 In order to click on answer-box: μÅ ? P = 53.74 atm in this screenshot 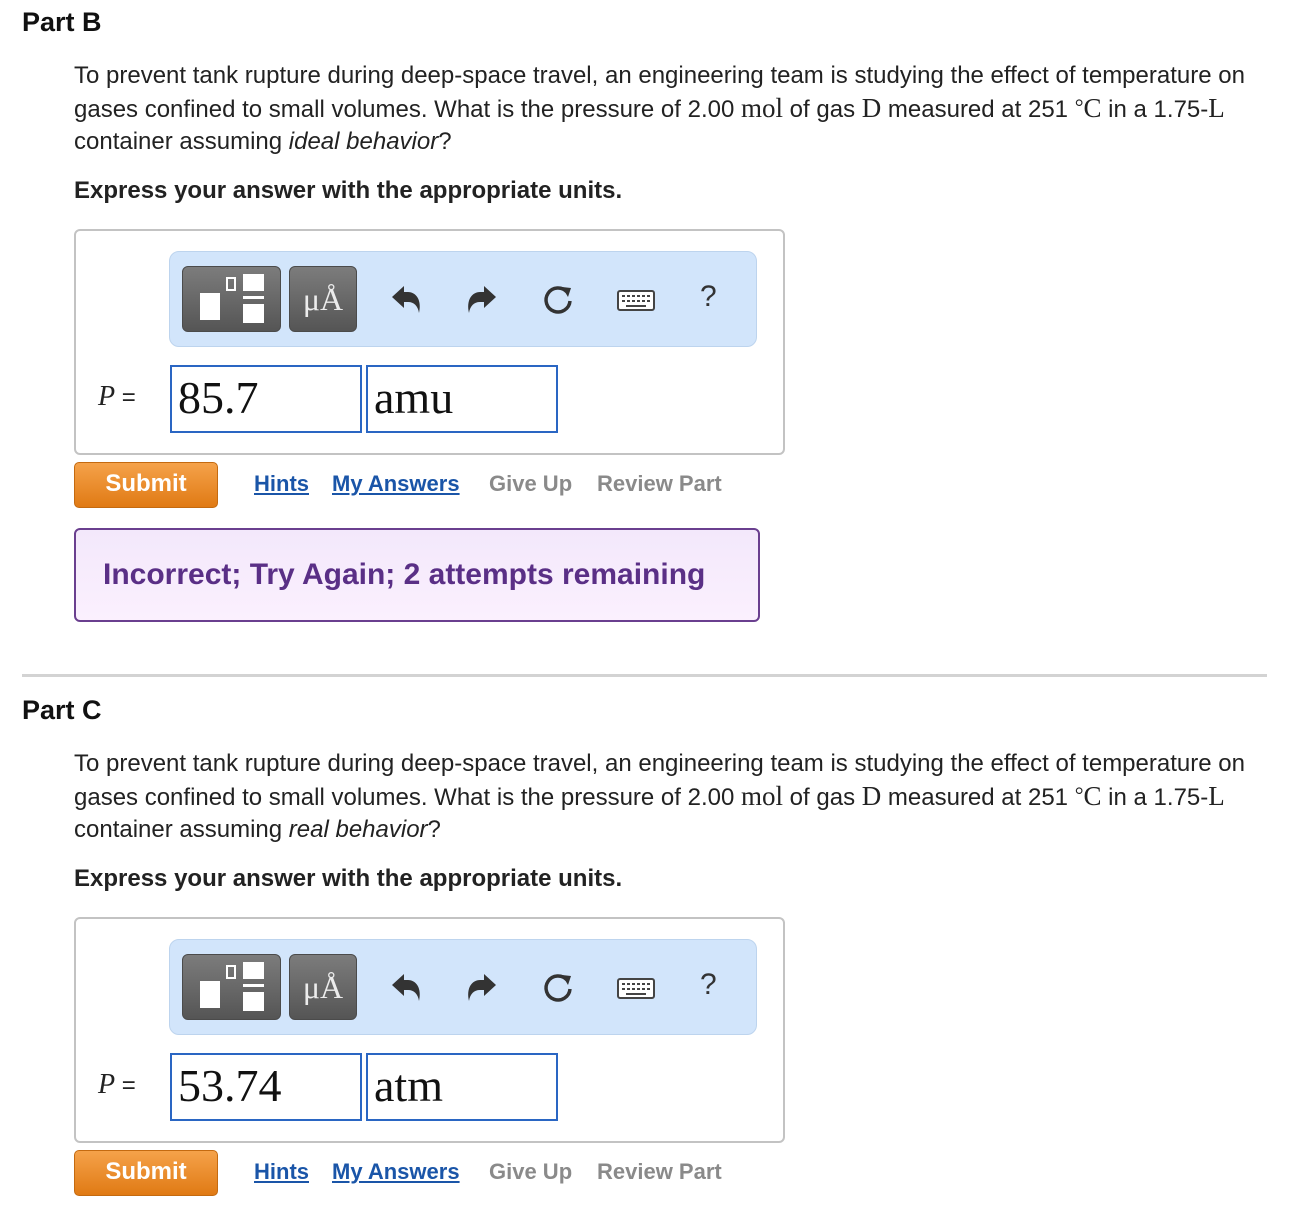, I will do `click(429, 1030)`.